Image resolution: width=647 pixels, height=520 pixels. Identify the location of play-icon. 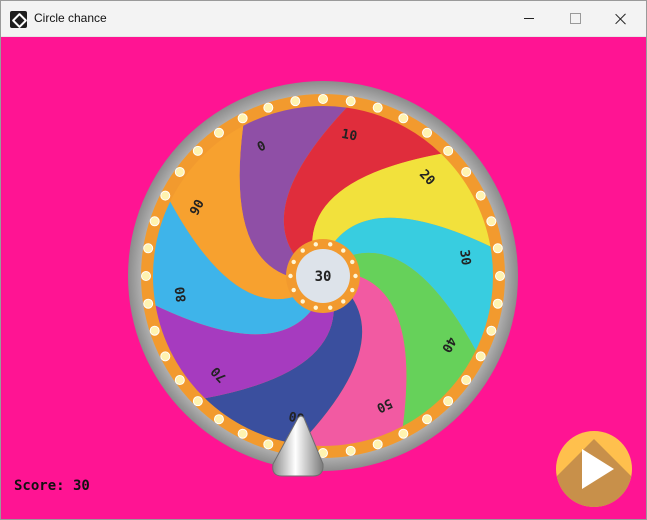
(598, 469).